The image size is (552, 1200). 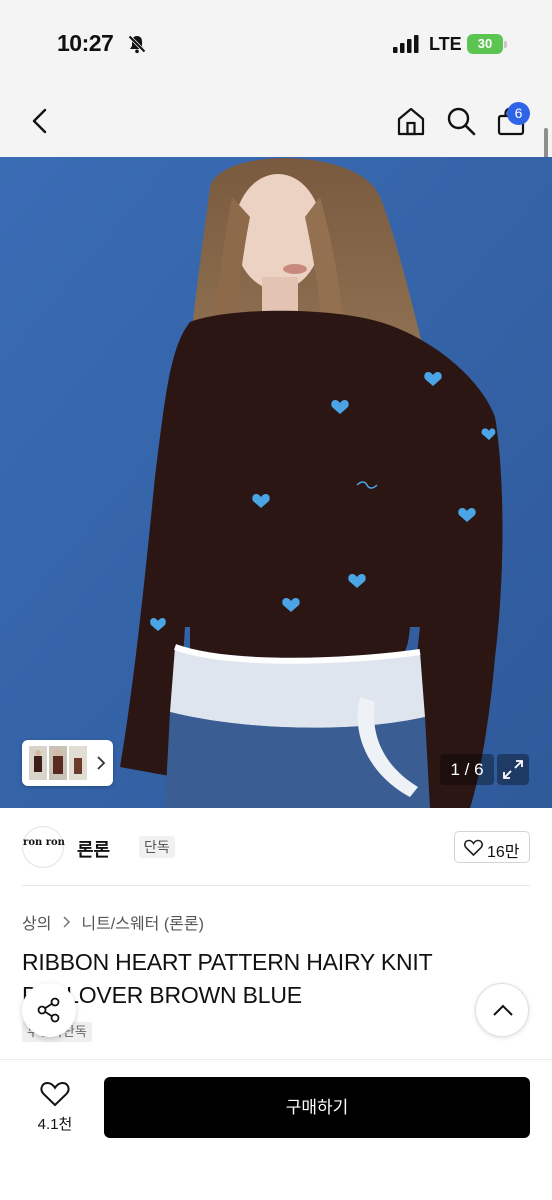 I want to click on share-icon, so click(x=48, y=1010).